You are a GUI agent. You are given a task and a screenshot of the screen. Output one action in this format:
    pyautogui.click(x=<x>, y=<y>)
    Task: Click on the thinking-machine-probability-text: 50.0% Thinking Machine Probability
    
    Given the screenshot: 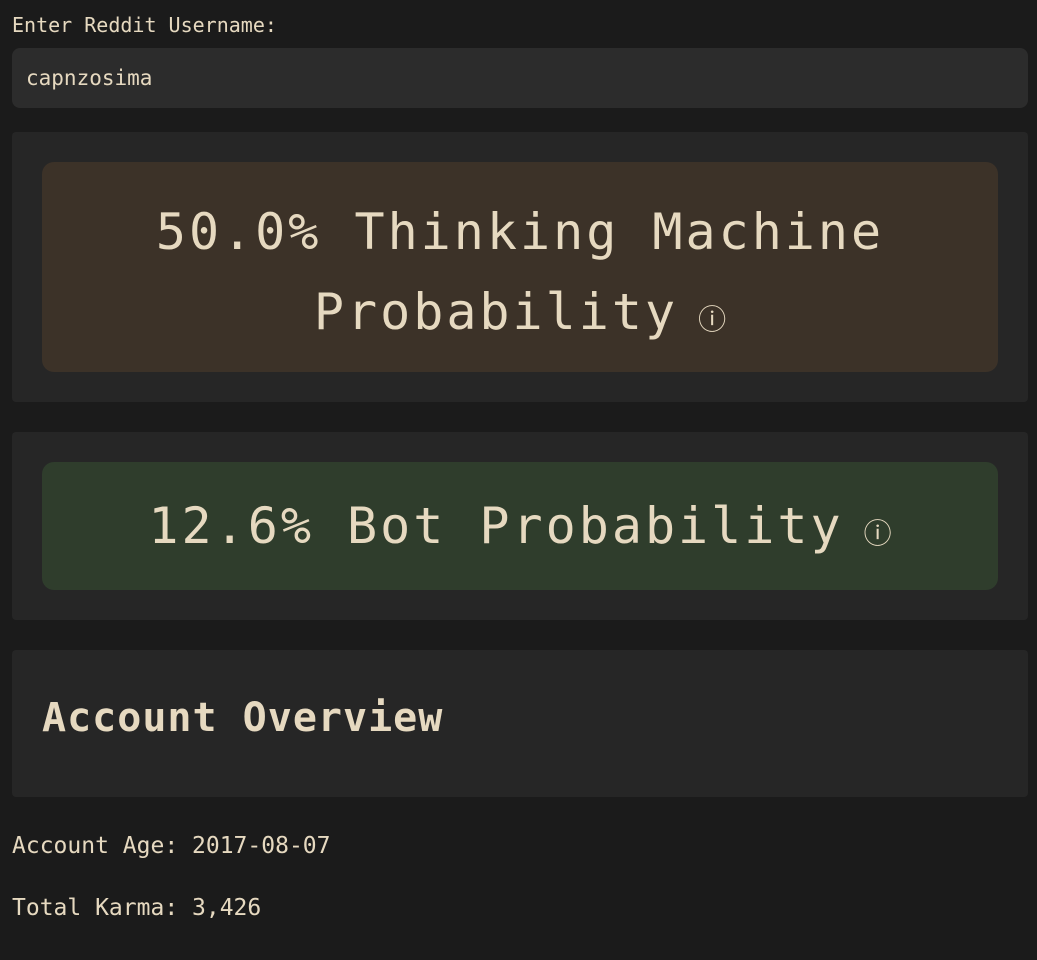 What is the action you would take?
    pyautogui.click(x=520, y=272)
    